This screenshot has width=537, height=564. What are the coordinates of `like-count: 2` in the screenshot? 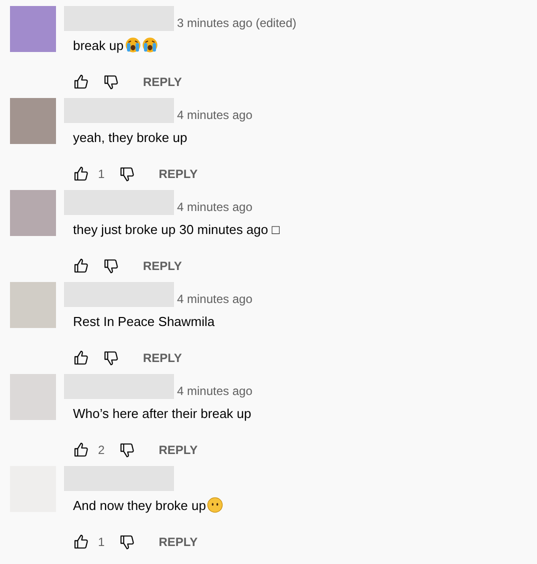 It's located at (101, 450).